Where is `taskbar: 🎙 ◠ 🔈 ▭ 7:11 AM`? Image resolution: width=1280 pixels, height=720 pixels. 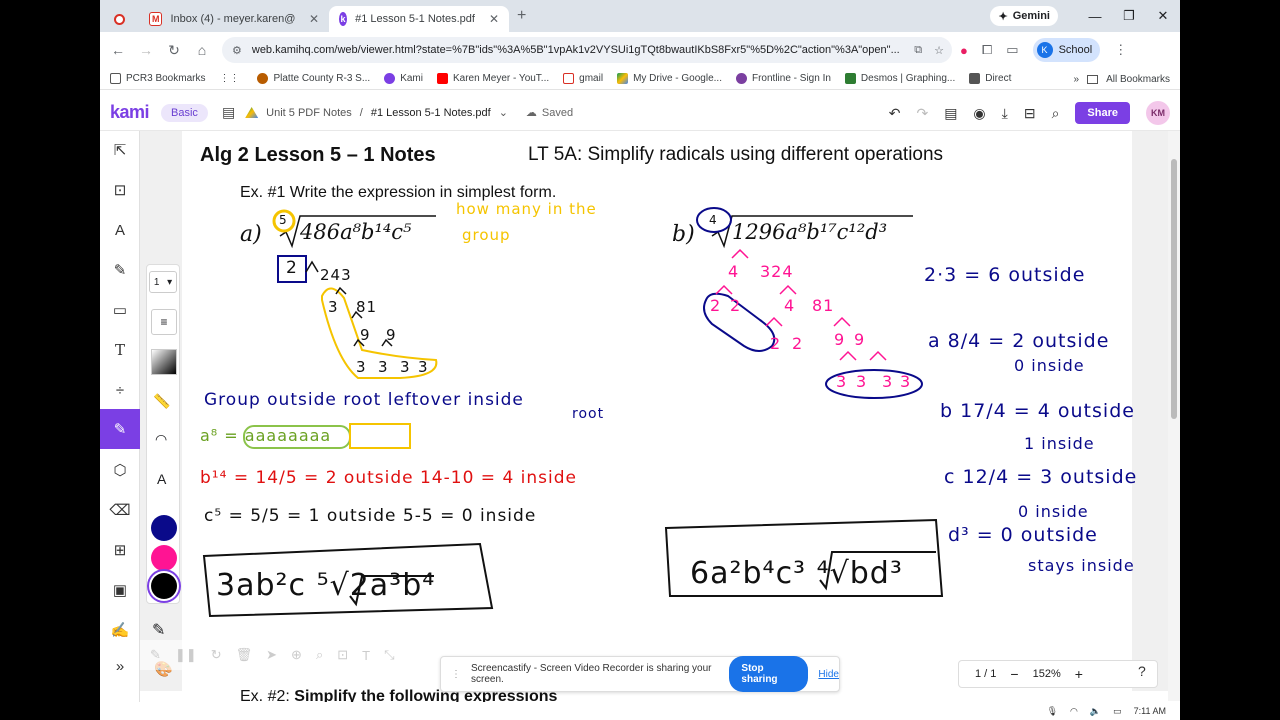
taskbar: 🎙 ◠ 🔈 ▭ 7:11 AM is located at coordinates (640, 711).